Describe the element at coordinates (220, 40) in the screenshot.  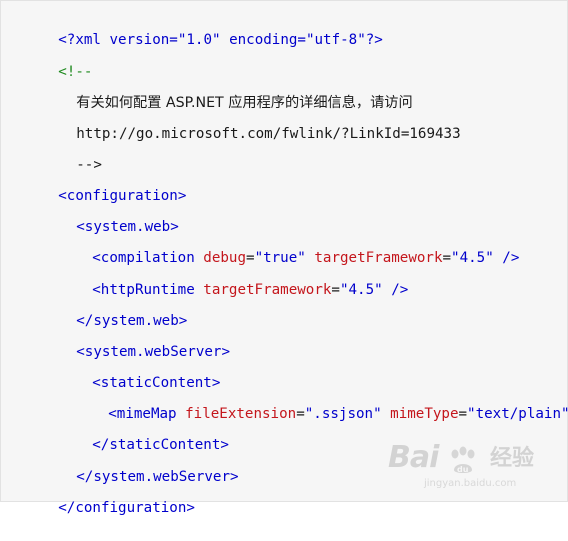
I see `xml-declaration: <?xml version="1.0" encoding="utf-8"?>` at that location.